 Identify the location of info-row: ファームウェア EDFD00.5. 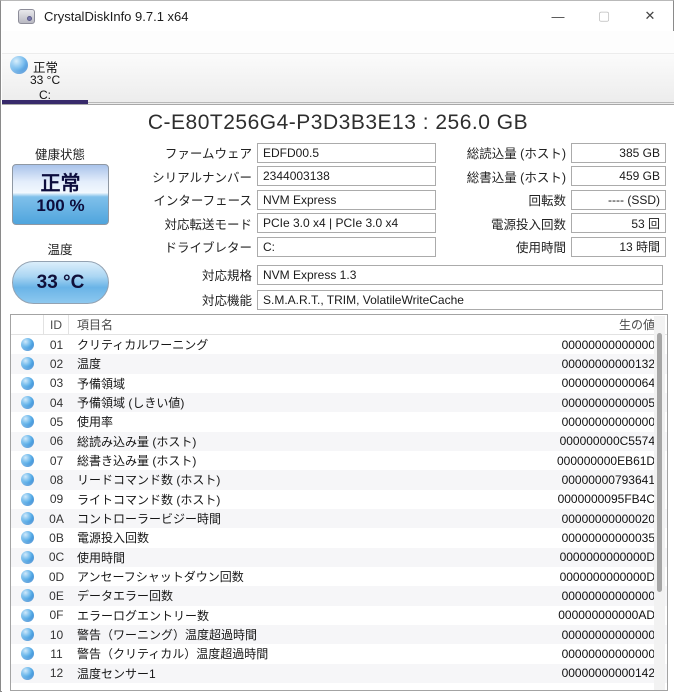
(220, 153).